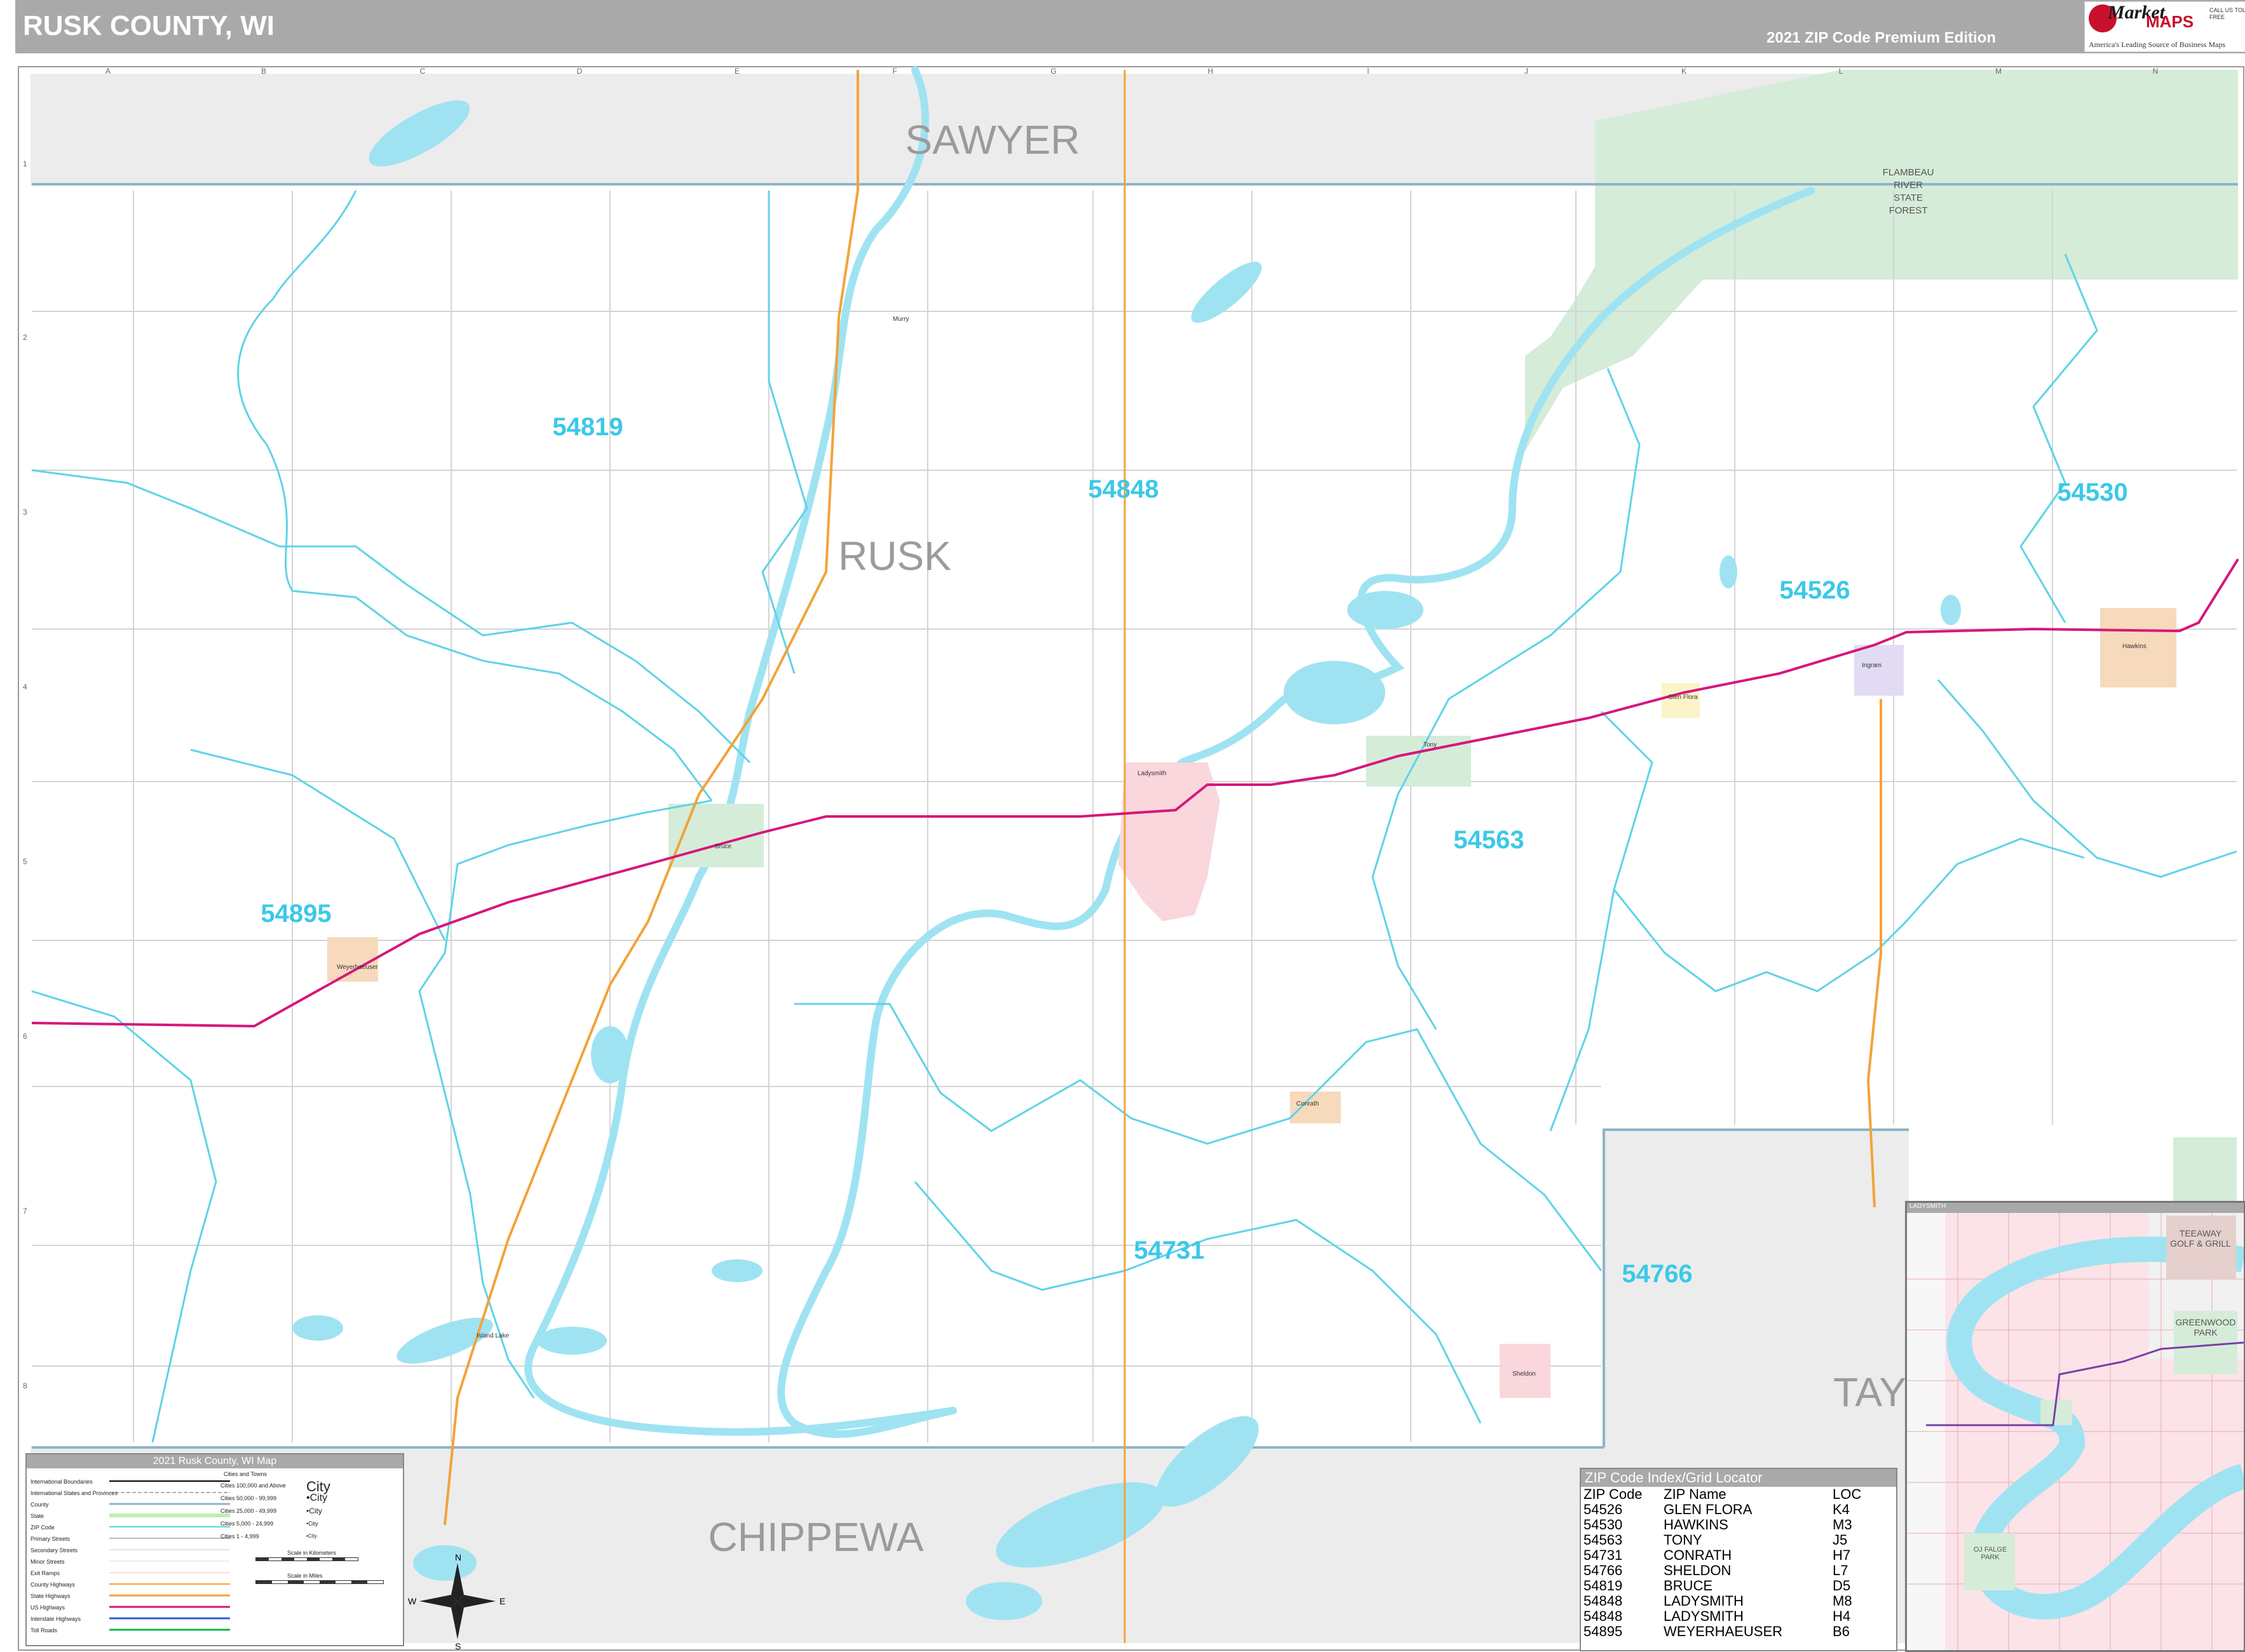 The height and width of the screenshot is (1652, 2245). Describe the element at coordinates (1814, 590) in the screenshot. I see `zip-label-54526: 54526` at that location.